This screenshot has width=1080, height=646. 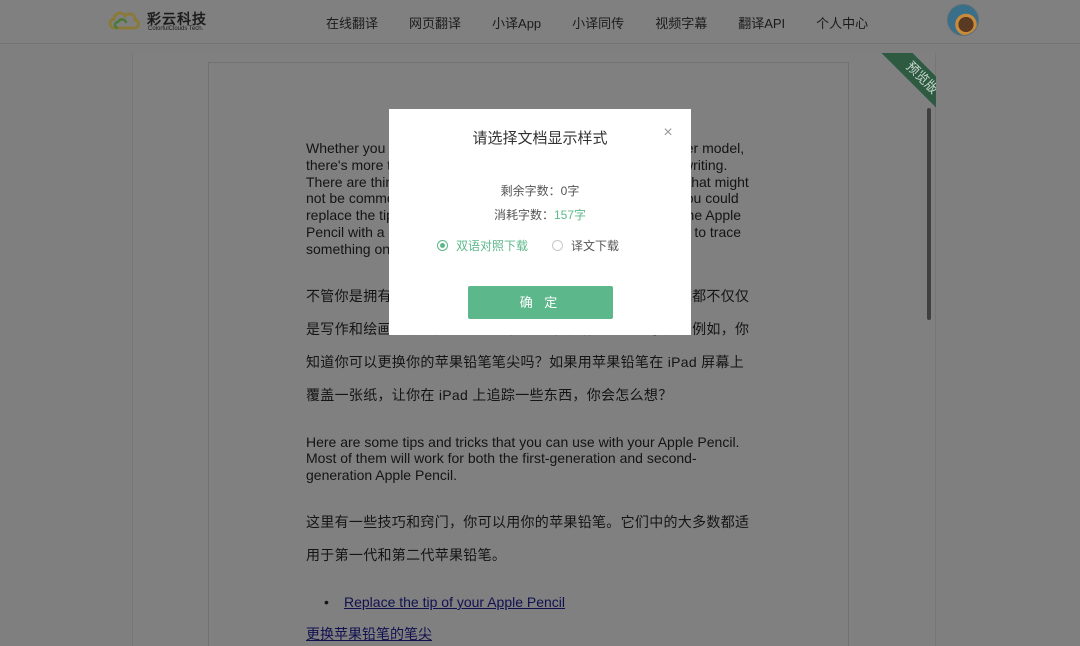 What do you see at coordinates (528, 634) in the screenshot?
I see `tip-link-zh: 更换苹果铅笔的笔尖` at bounding box center [528, 634].